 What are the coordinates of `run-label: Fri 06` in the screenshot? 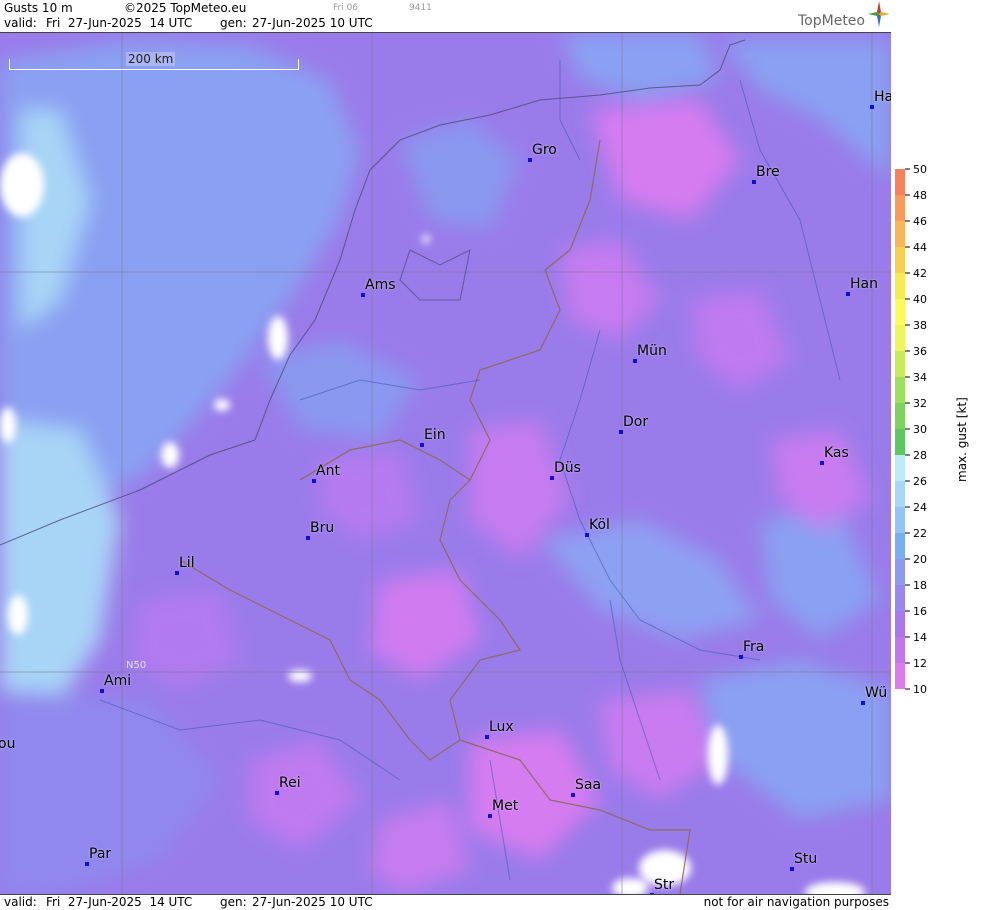 It's located at (346, 8).